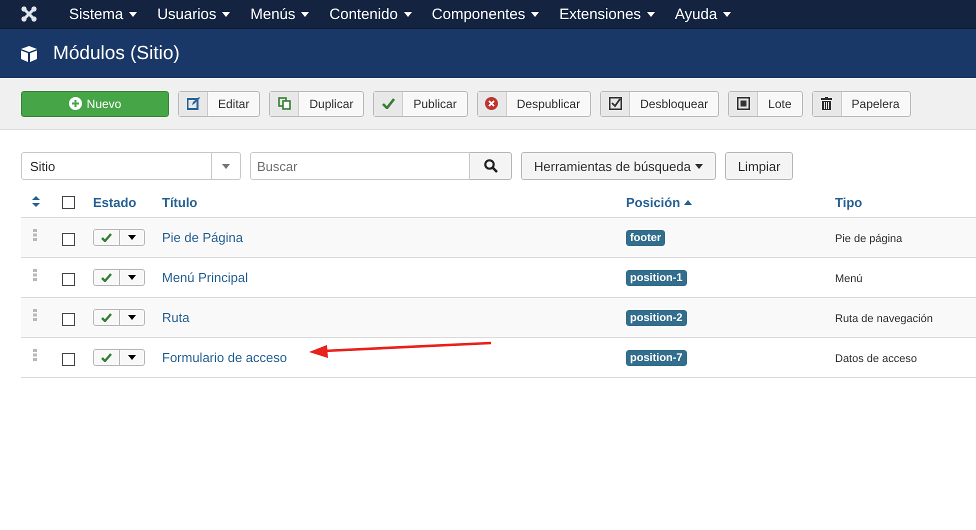  What do you see at coordinates (219, 103) in the screenshot?
I see `toolbar-button: Editar` at bounding box center [219, 103].